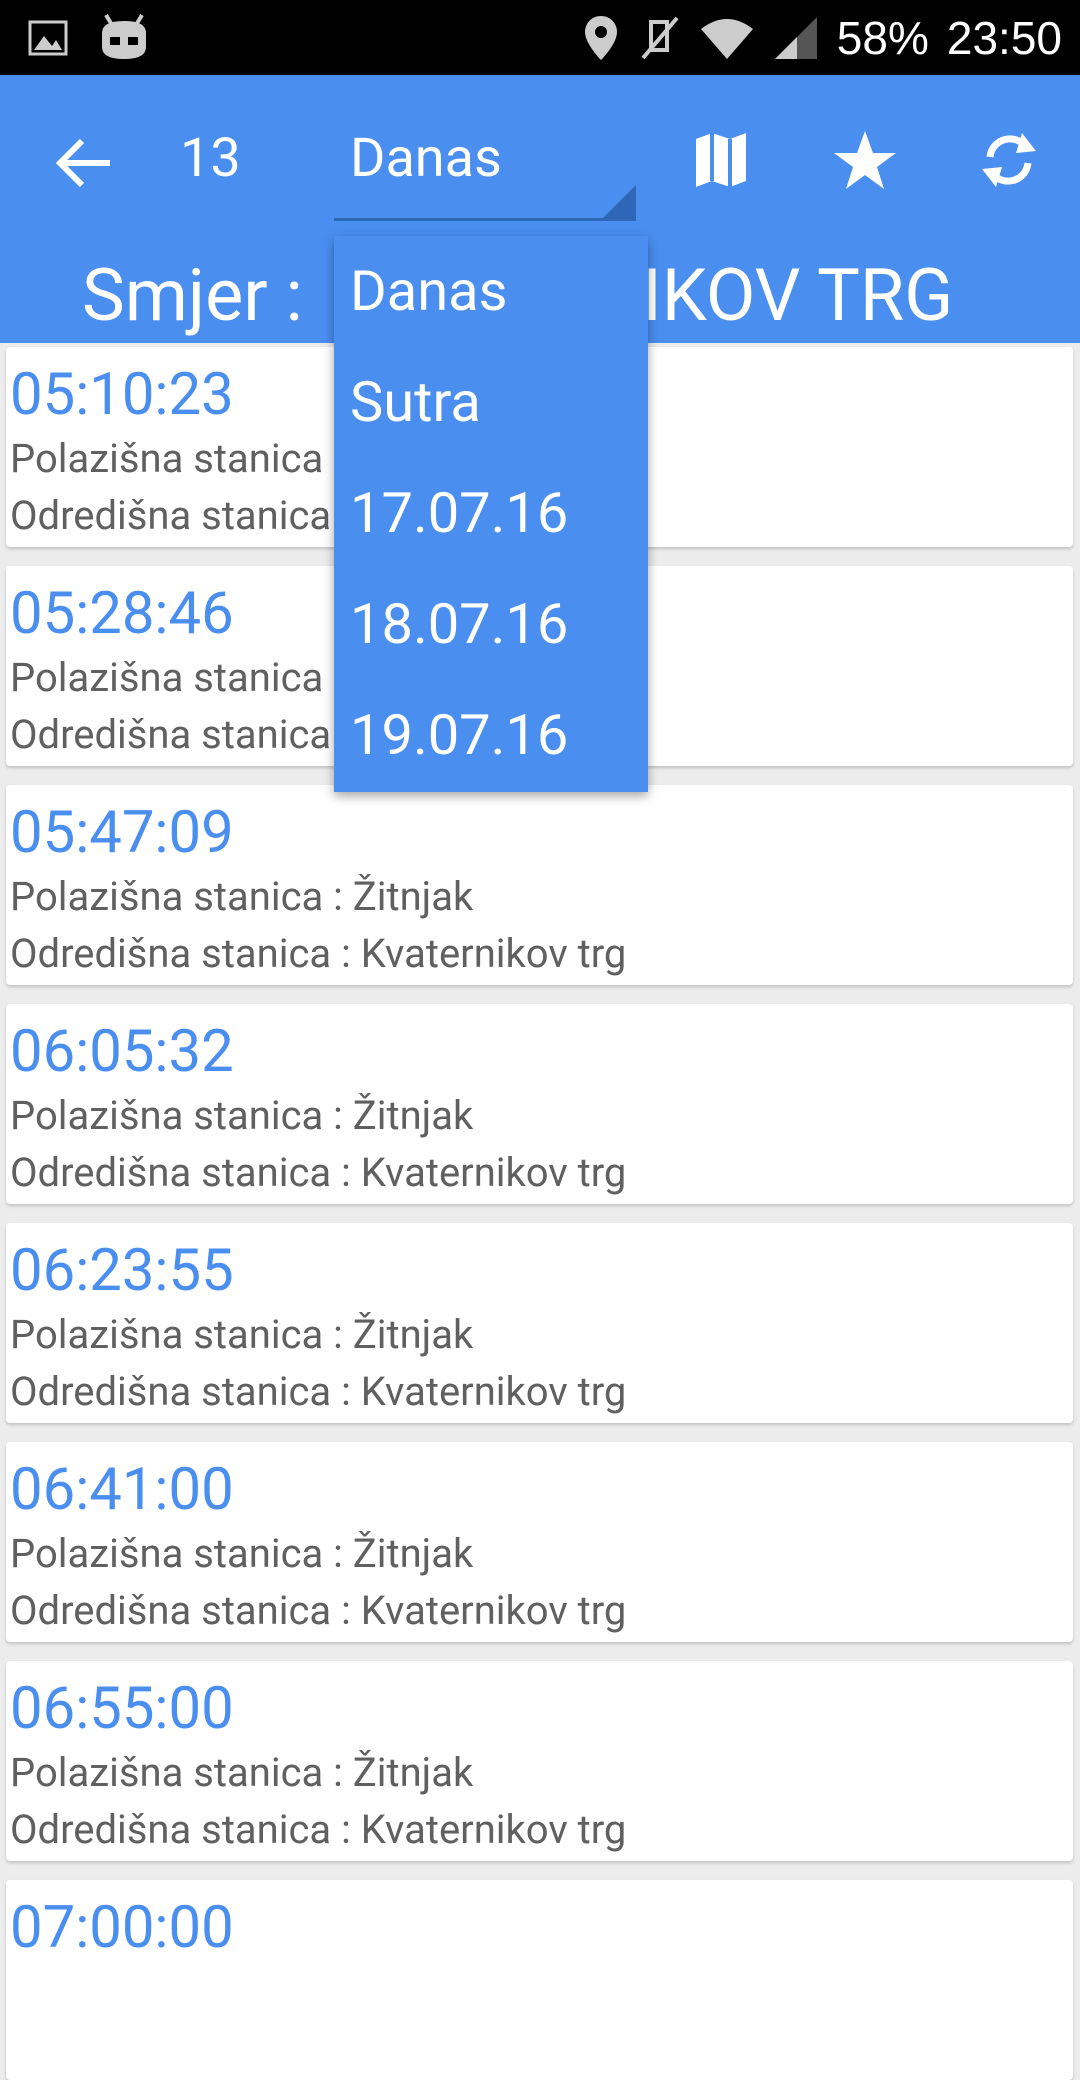 The image size is (1080, 2080). What do you see at coordinates (122, 1052) in the screenshot?
I see `departure-time: 06:05:32` at bounding box center [122, 1052].